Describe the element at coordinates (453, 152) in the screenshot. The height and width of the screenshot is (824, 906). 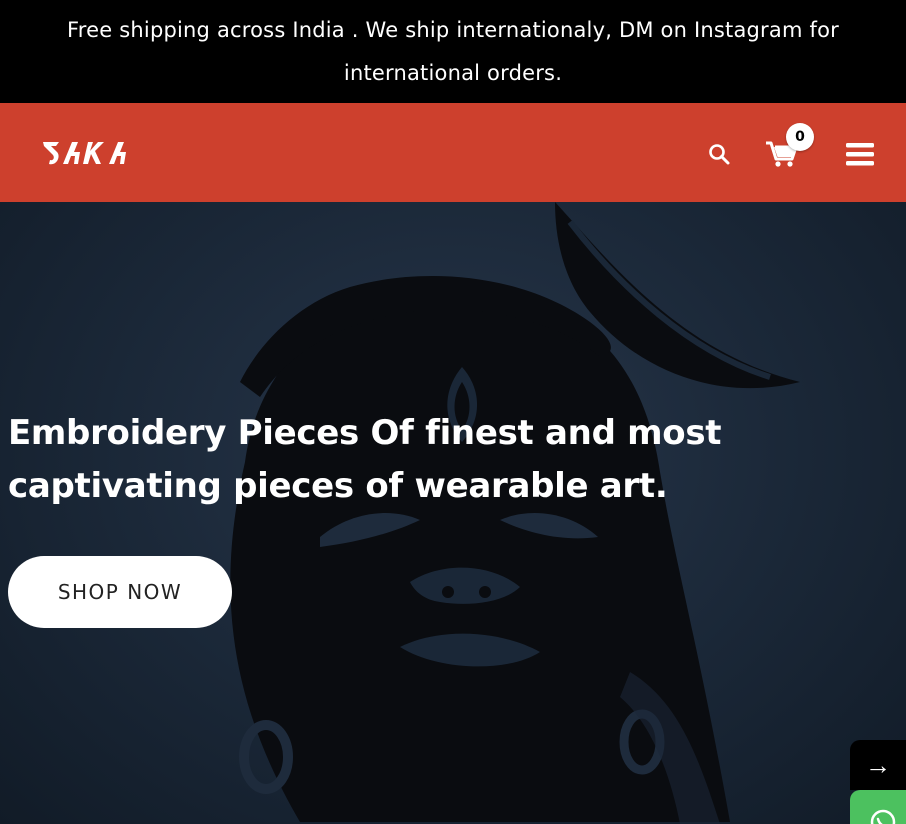
I see `site-header: 0` at that location.